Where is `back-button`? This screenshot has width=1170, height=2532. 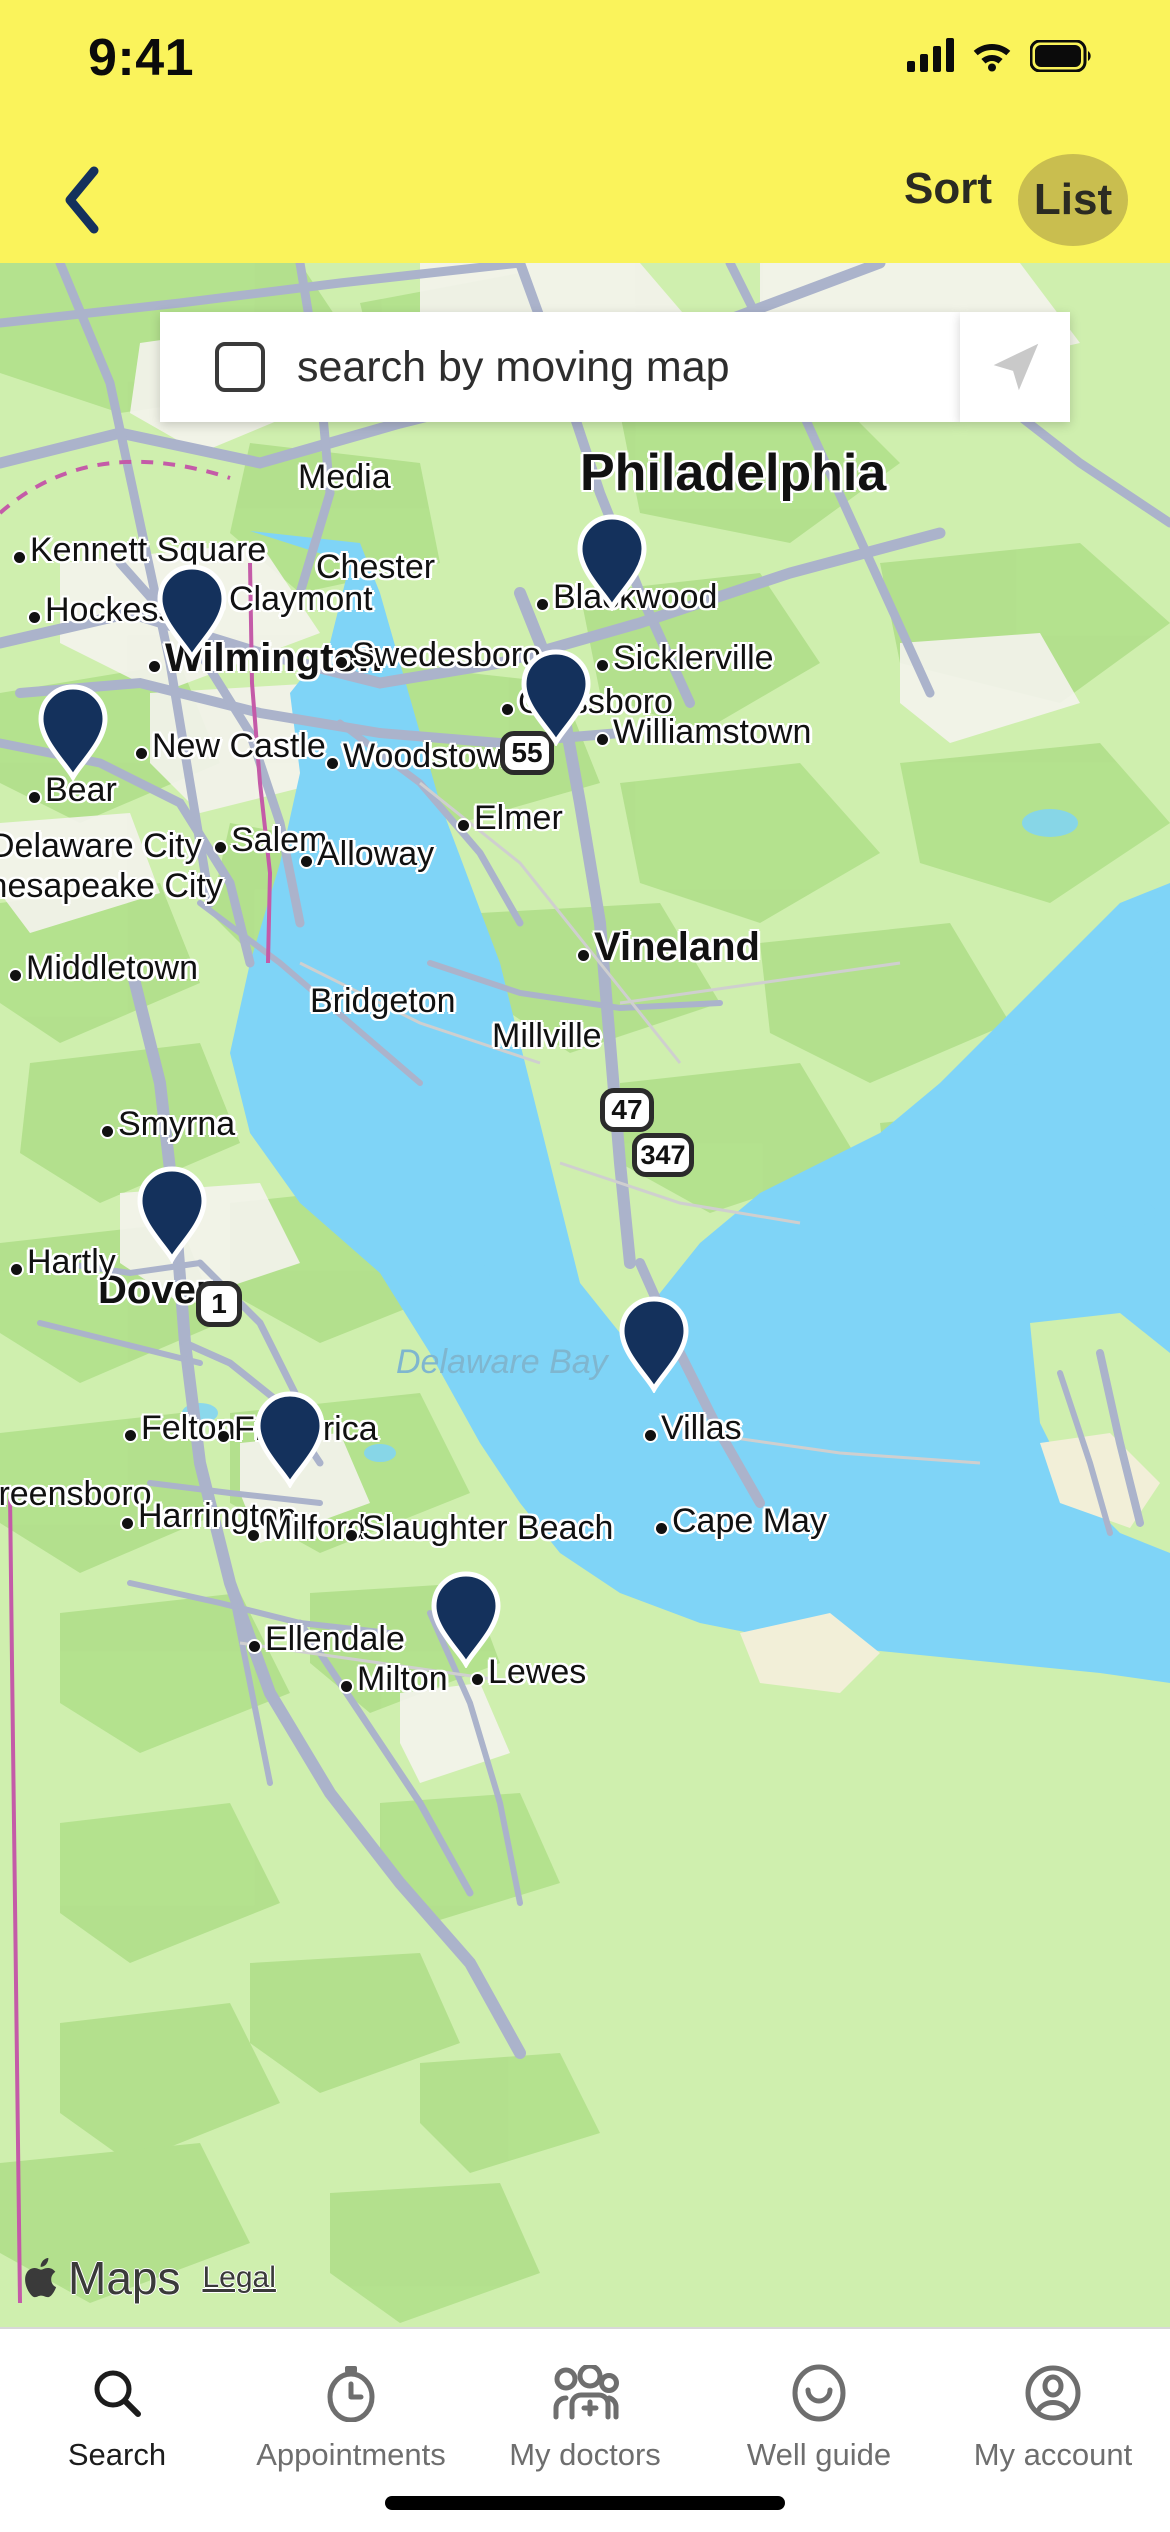 back-button is located at coordinates (82, 200).